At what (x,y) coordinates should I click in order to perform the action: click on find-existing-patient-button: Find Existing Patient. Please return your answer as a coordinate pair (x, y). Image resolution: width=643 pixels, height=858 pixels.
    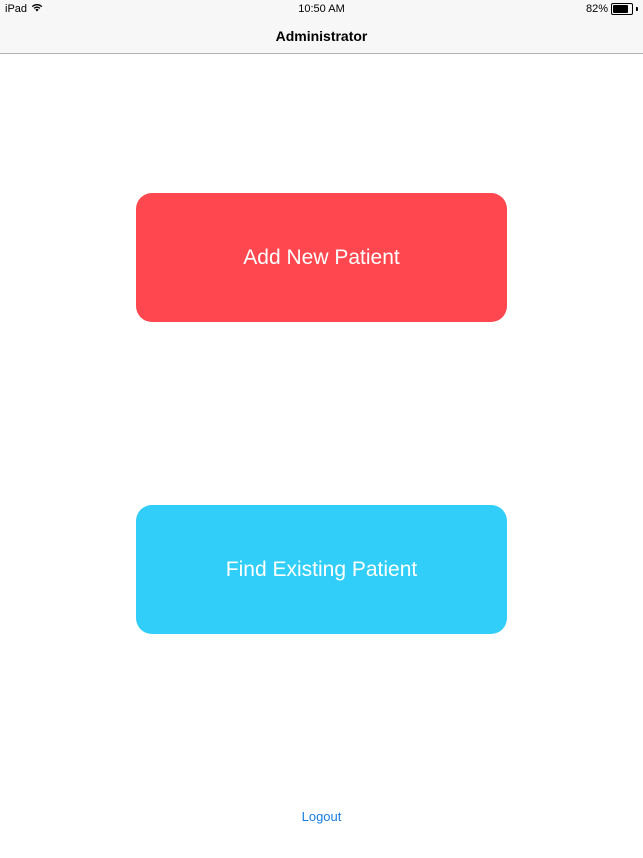
    Looking at the image, I should click on (321, 569).